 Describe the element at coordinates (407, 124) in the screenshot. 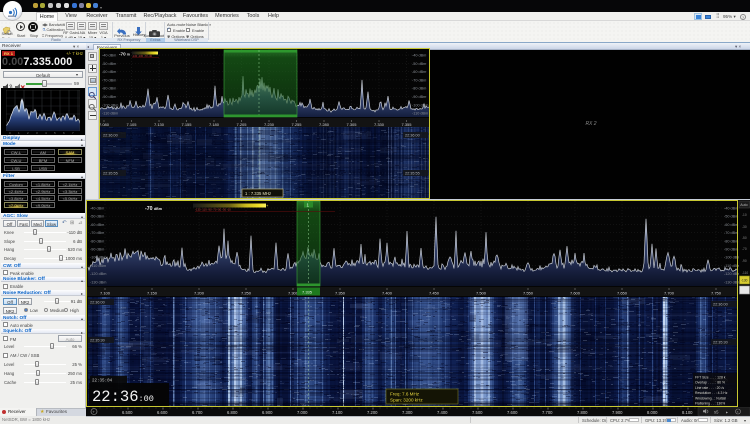

I see `svg-text: 7.355` at that location.